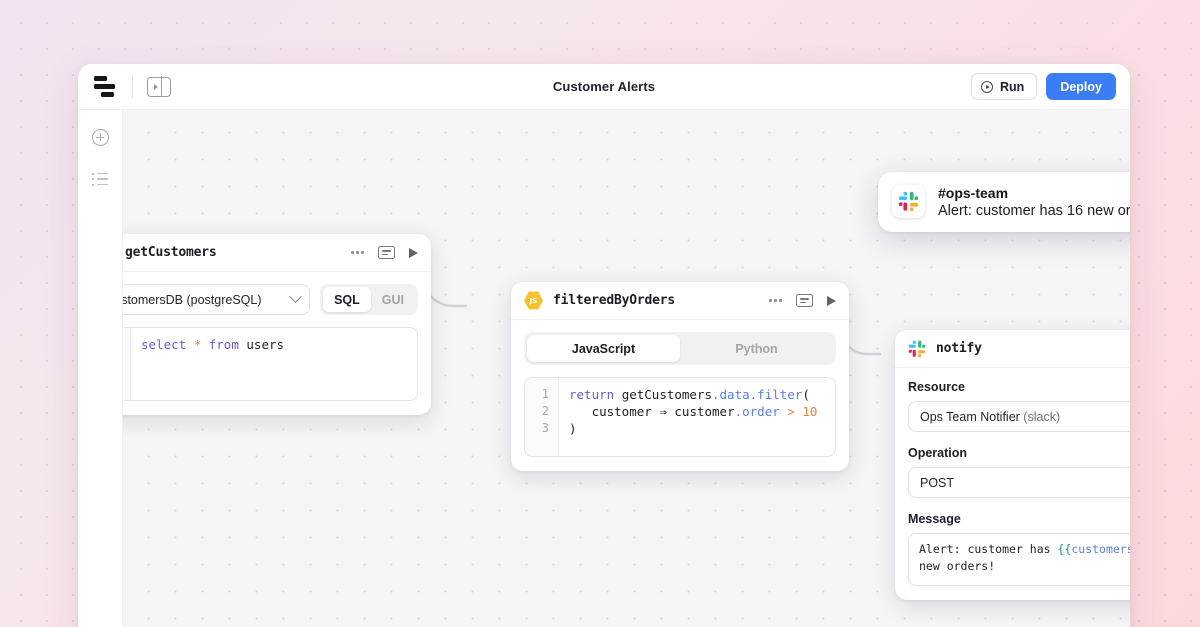  I want to click on javascript-icon-label: JS, so click(533, 300).